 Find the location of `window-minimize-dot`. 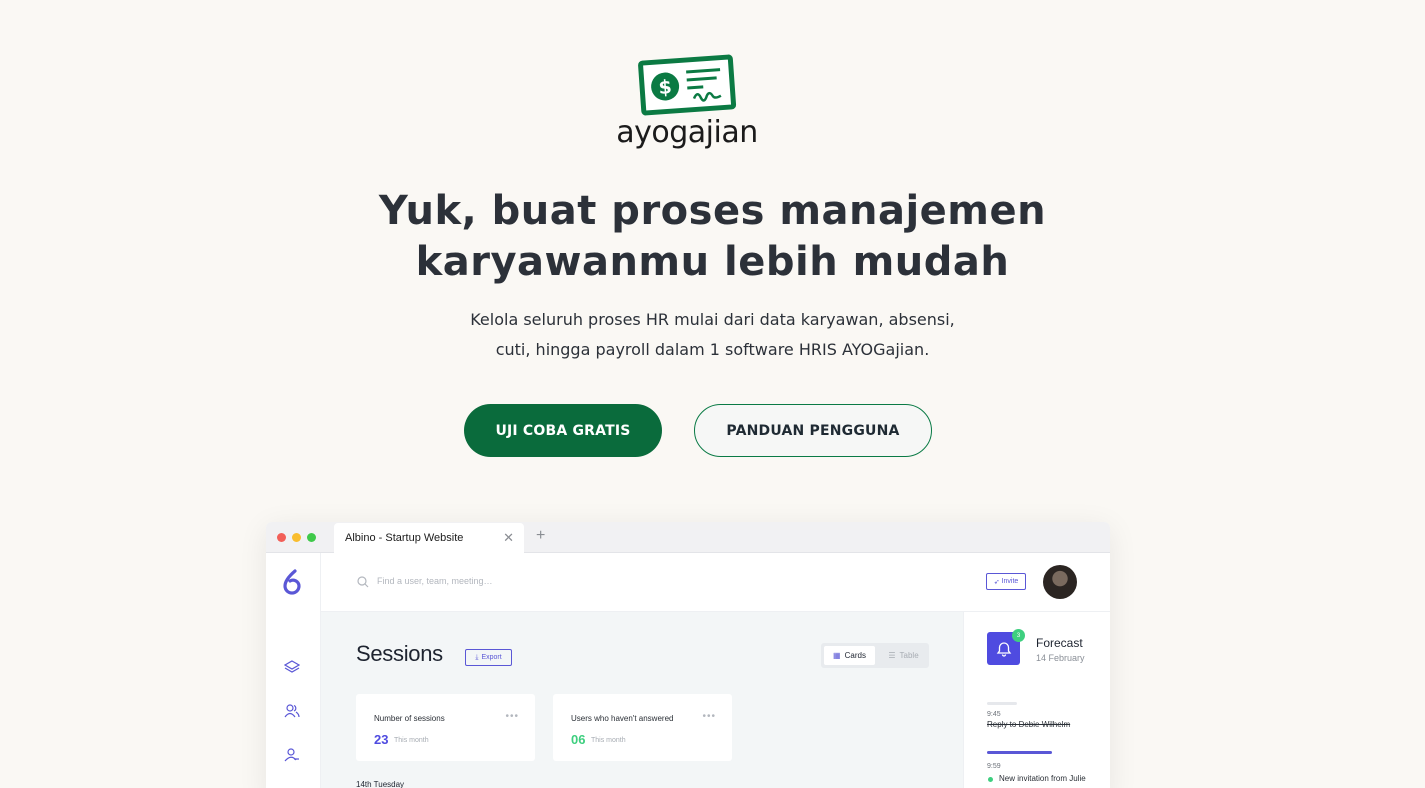

window-minimize-dot is located at coordinates (296, 537).